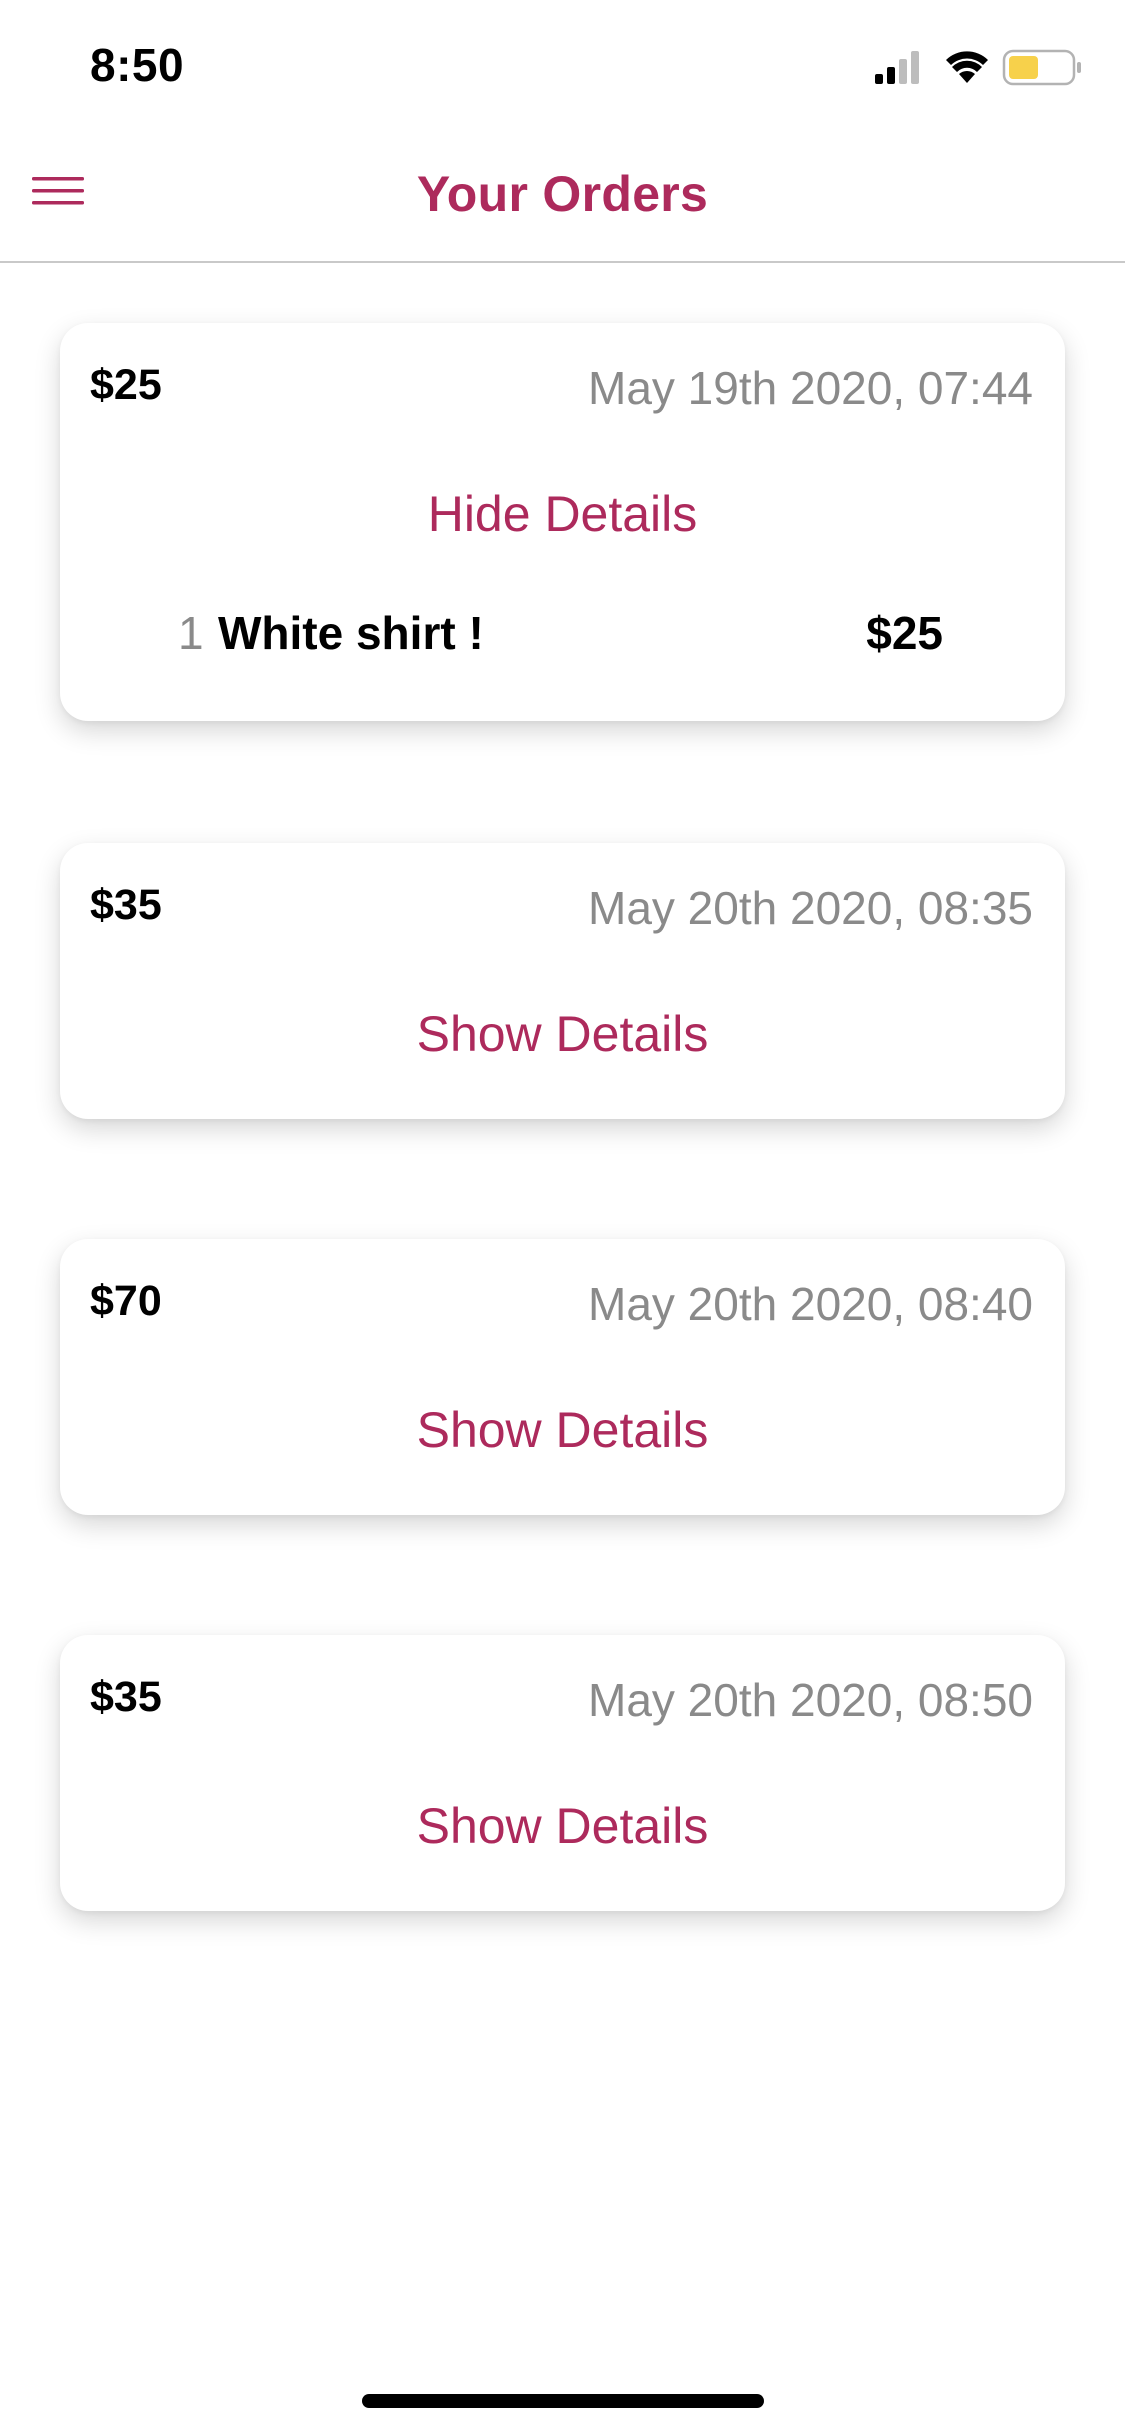 Image resolution: width=1125 pixels, height=2436 pixels. I want to click on order-date: May 19th 2020, 07:44, so click(810, 388).